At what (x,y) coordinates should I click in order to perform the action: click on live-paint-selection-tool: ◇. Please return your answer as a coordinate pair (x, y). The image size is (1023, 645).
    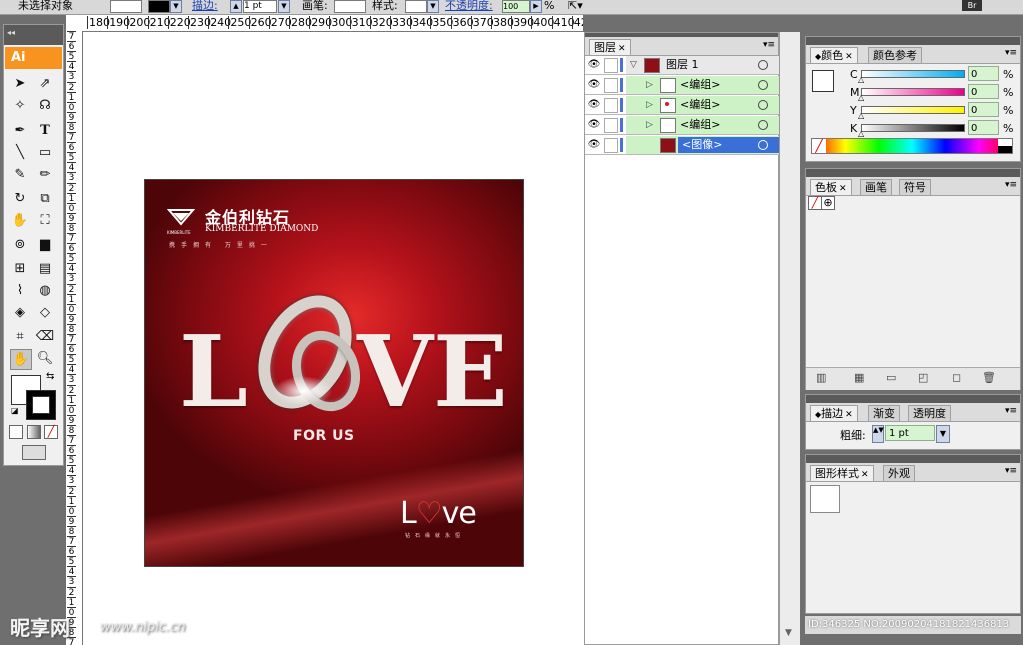
    Looking at the image, I should click on (45, 312).